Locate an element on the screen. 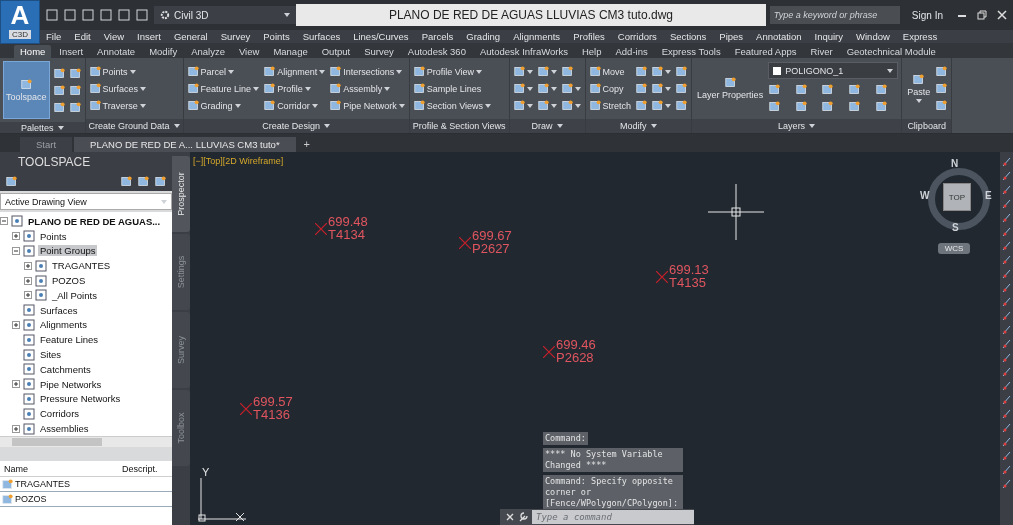 Image resolution: width=1013 pixels, height=525 pixels. view-dropdown: Active Drawing View is located at coordinates (86, 201).